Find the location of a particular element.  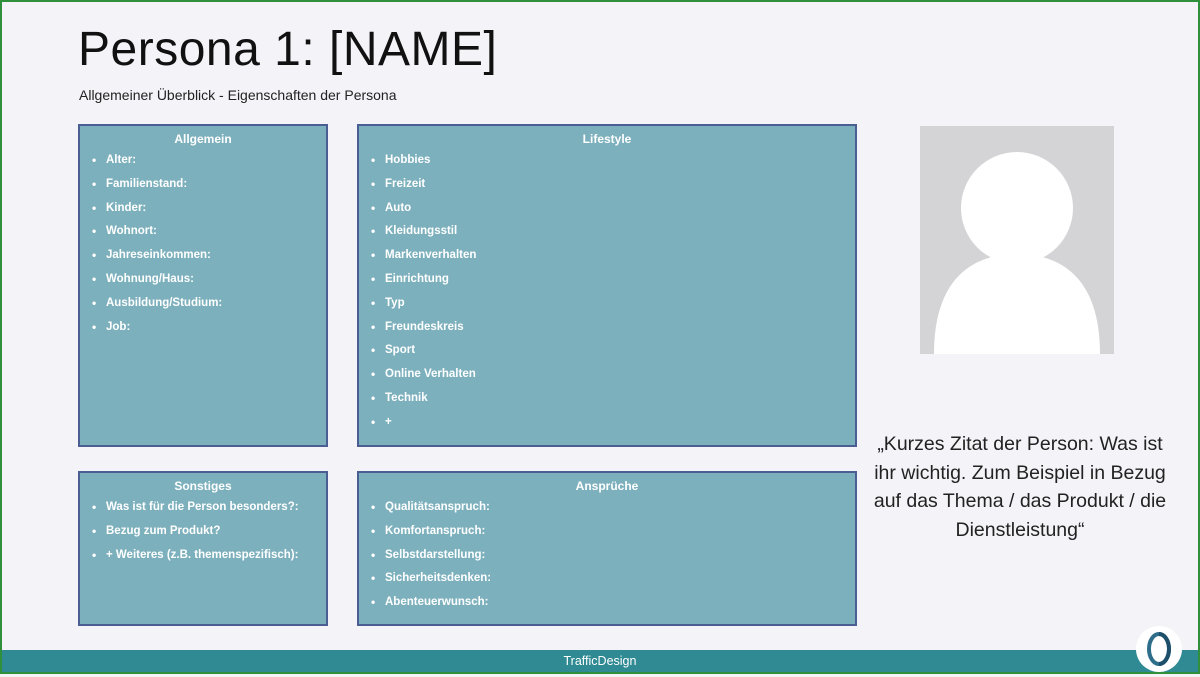

list-item: + Weiteres (z.B. themenspezifisch): is located at coordinates (209, 561).